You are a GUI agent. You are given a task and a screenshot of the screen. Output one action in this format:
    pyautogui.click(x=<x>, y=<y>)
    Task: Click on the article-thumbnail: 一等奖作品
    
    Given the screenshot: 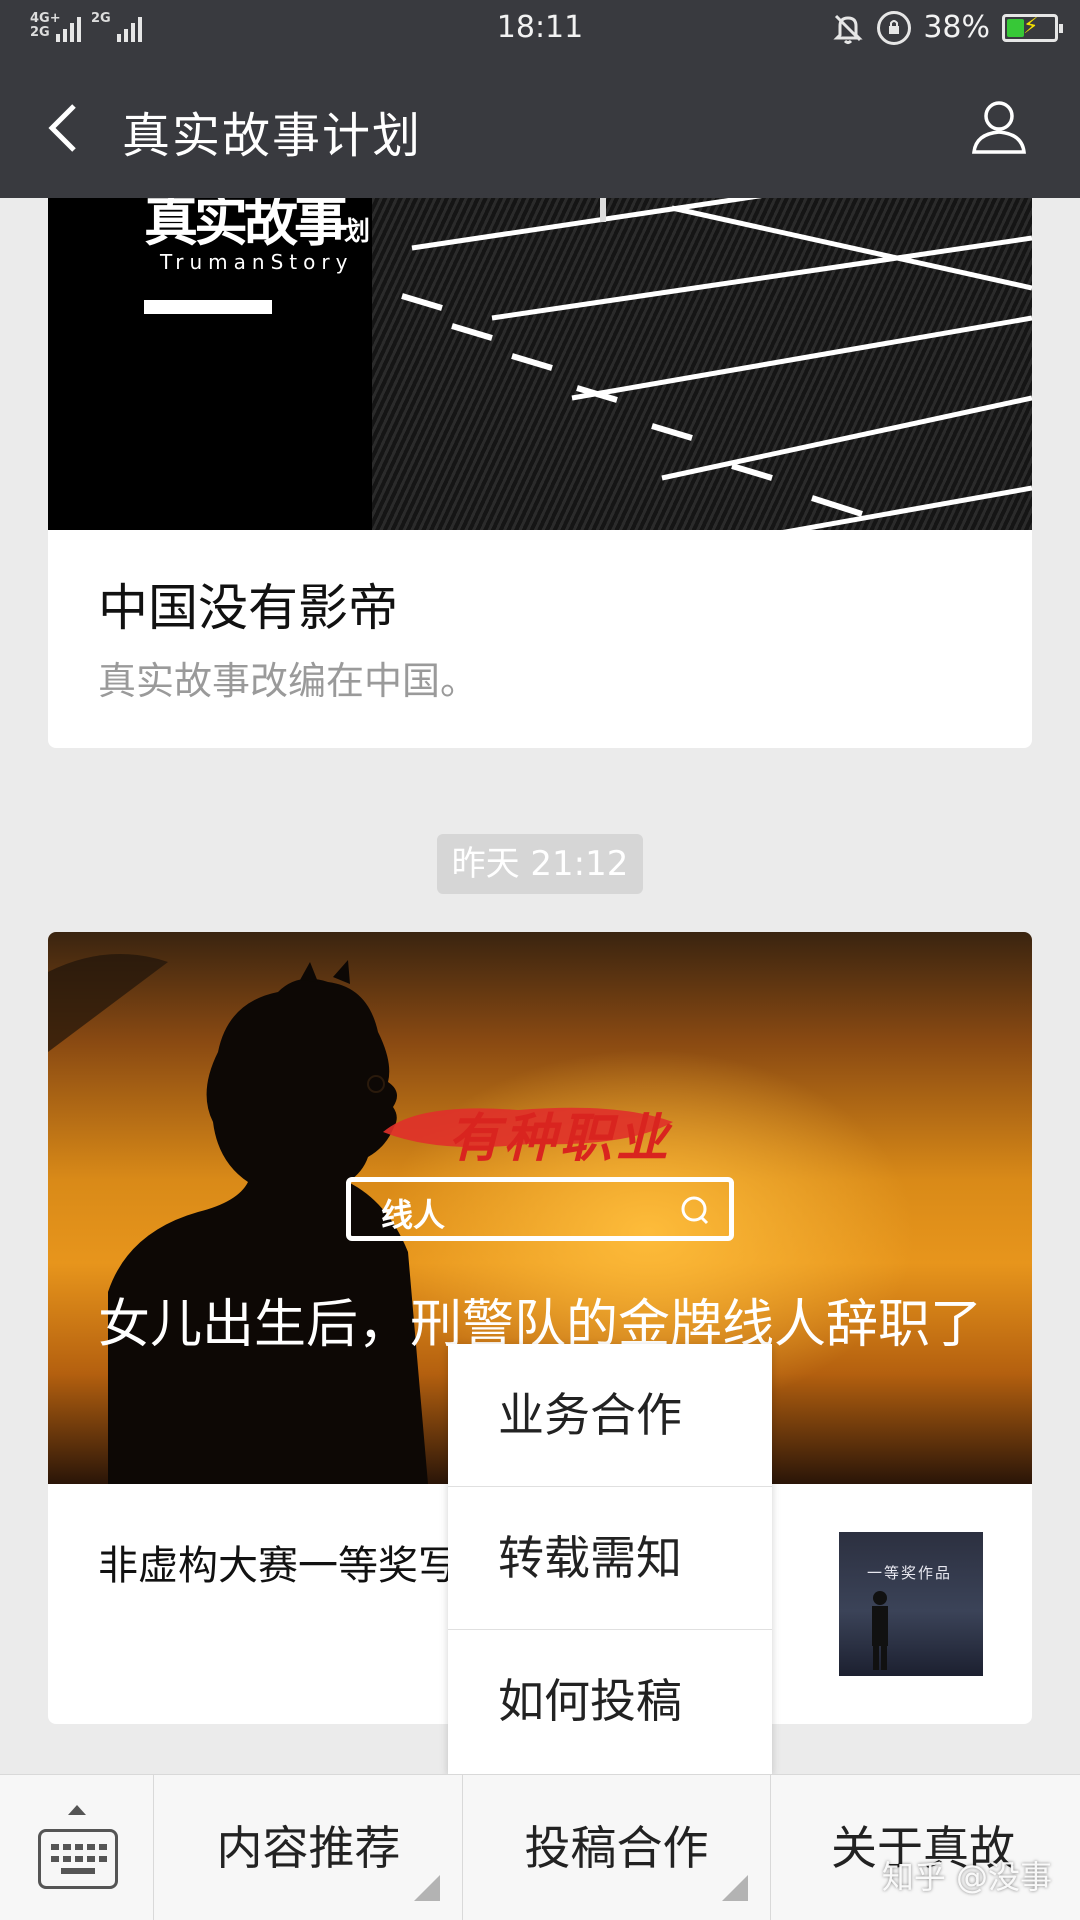 What is the action you would take?
    pyautogui.click(x=911, y=1604)
    